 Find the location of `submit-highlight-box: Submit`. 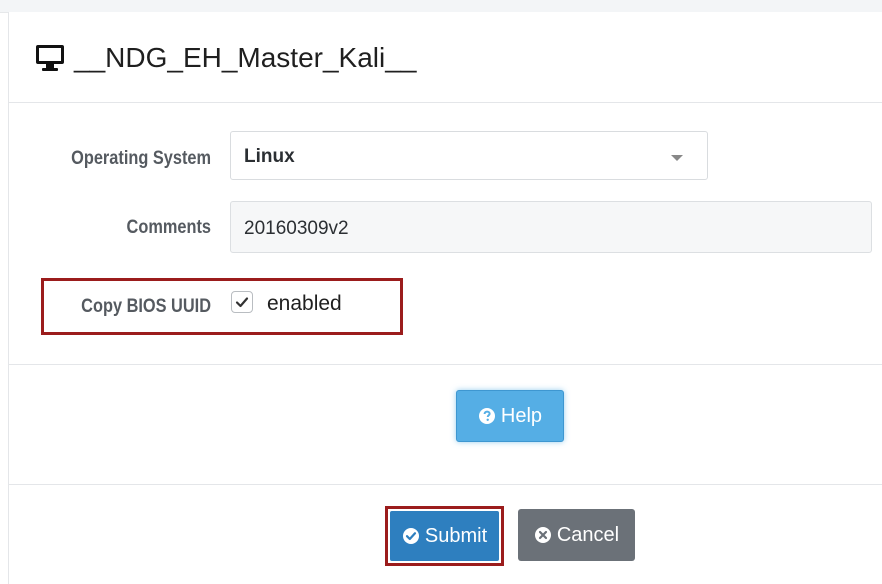

submit-highlight-box: Submit is located at coordinates (444, 536).